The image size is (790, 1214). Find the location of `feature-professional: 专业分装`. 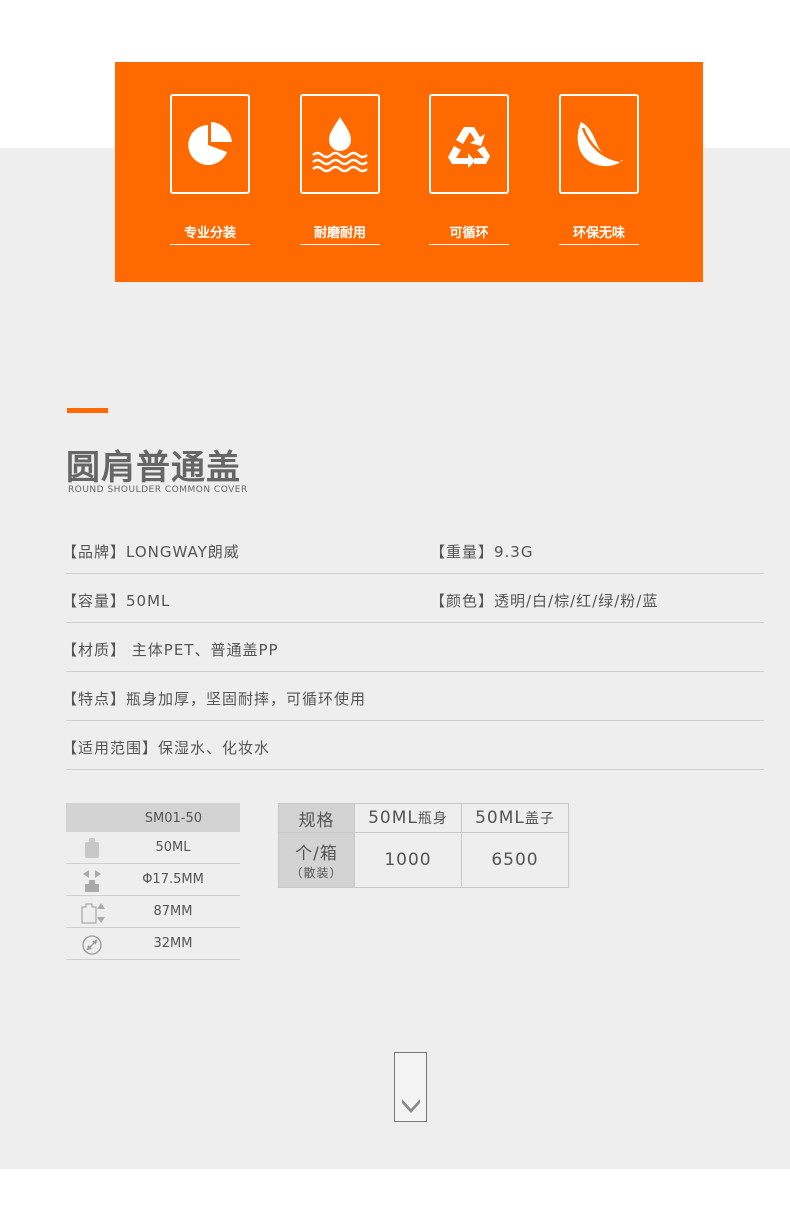

feature-professional: 专业分装 is located at coordinates (210, 169).